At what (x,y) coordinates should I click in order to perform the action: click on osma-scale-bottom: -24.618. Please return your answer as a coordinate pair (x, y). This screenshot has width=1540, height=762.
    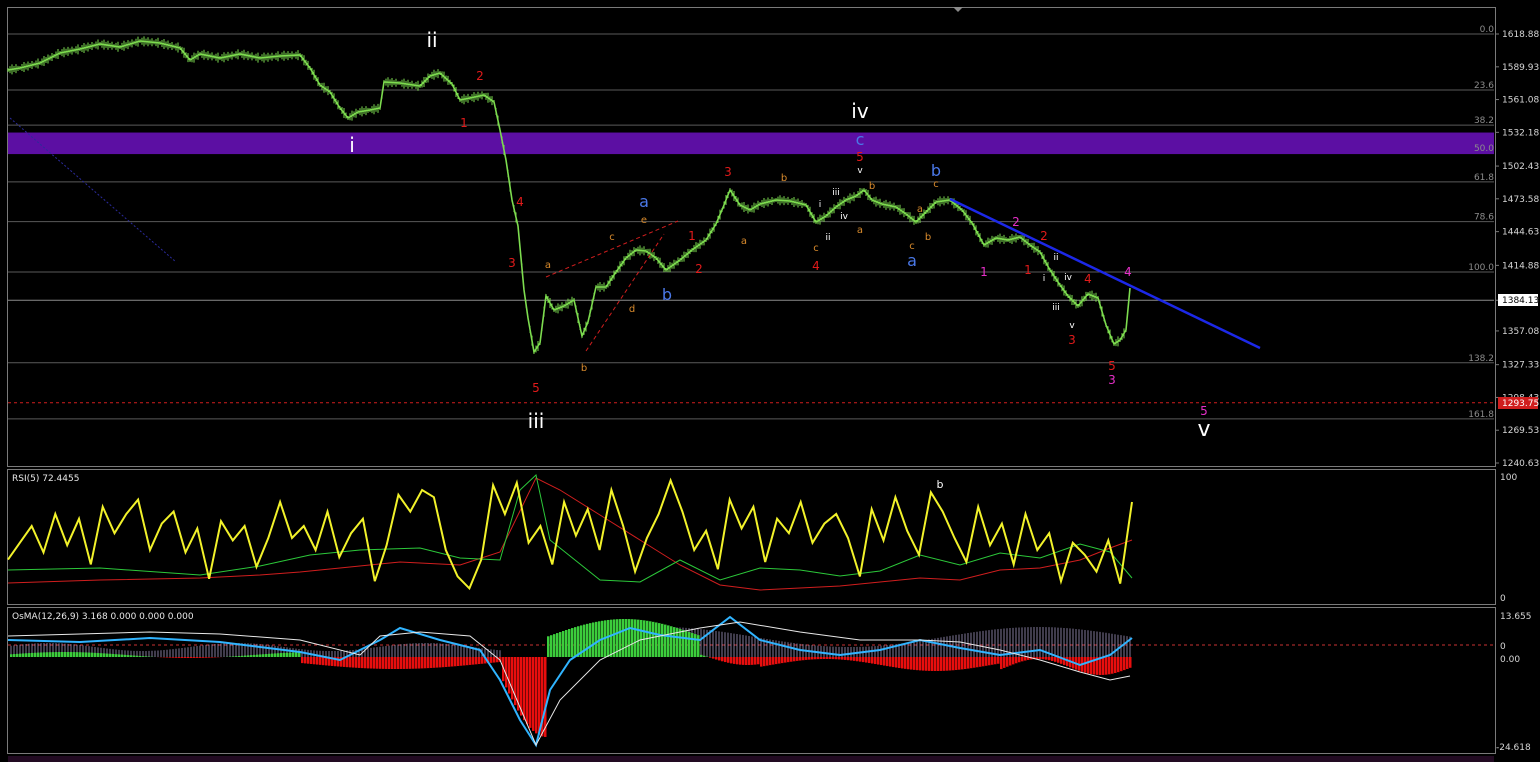
    Looking at the image, I should click on (1513, 748).